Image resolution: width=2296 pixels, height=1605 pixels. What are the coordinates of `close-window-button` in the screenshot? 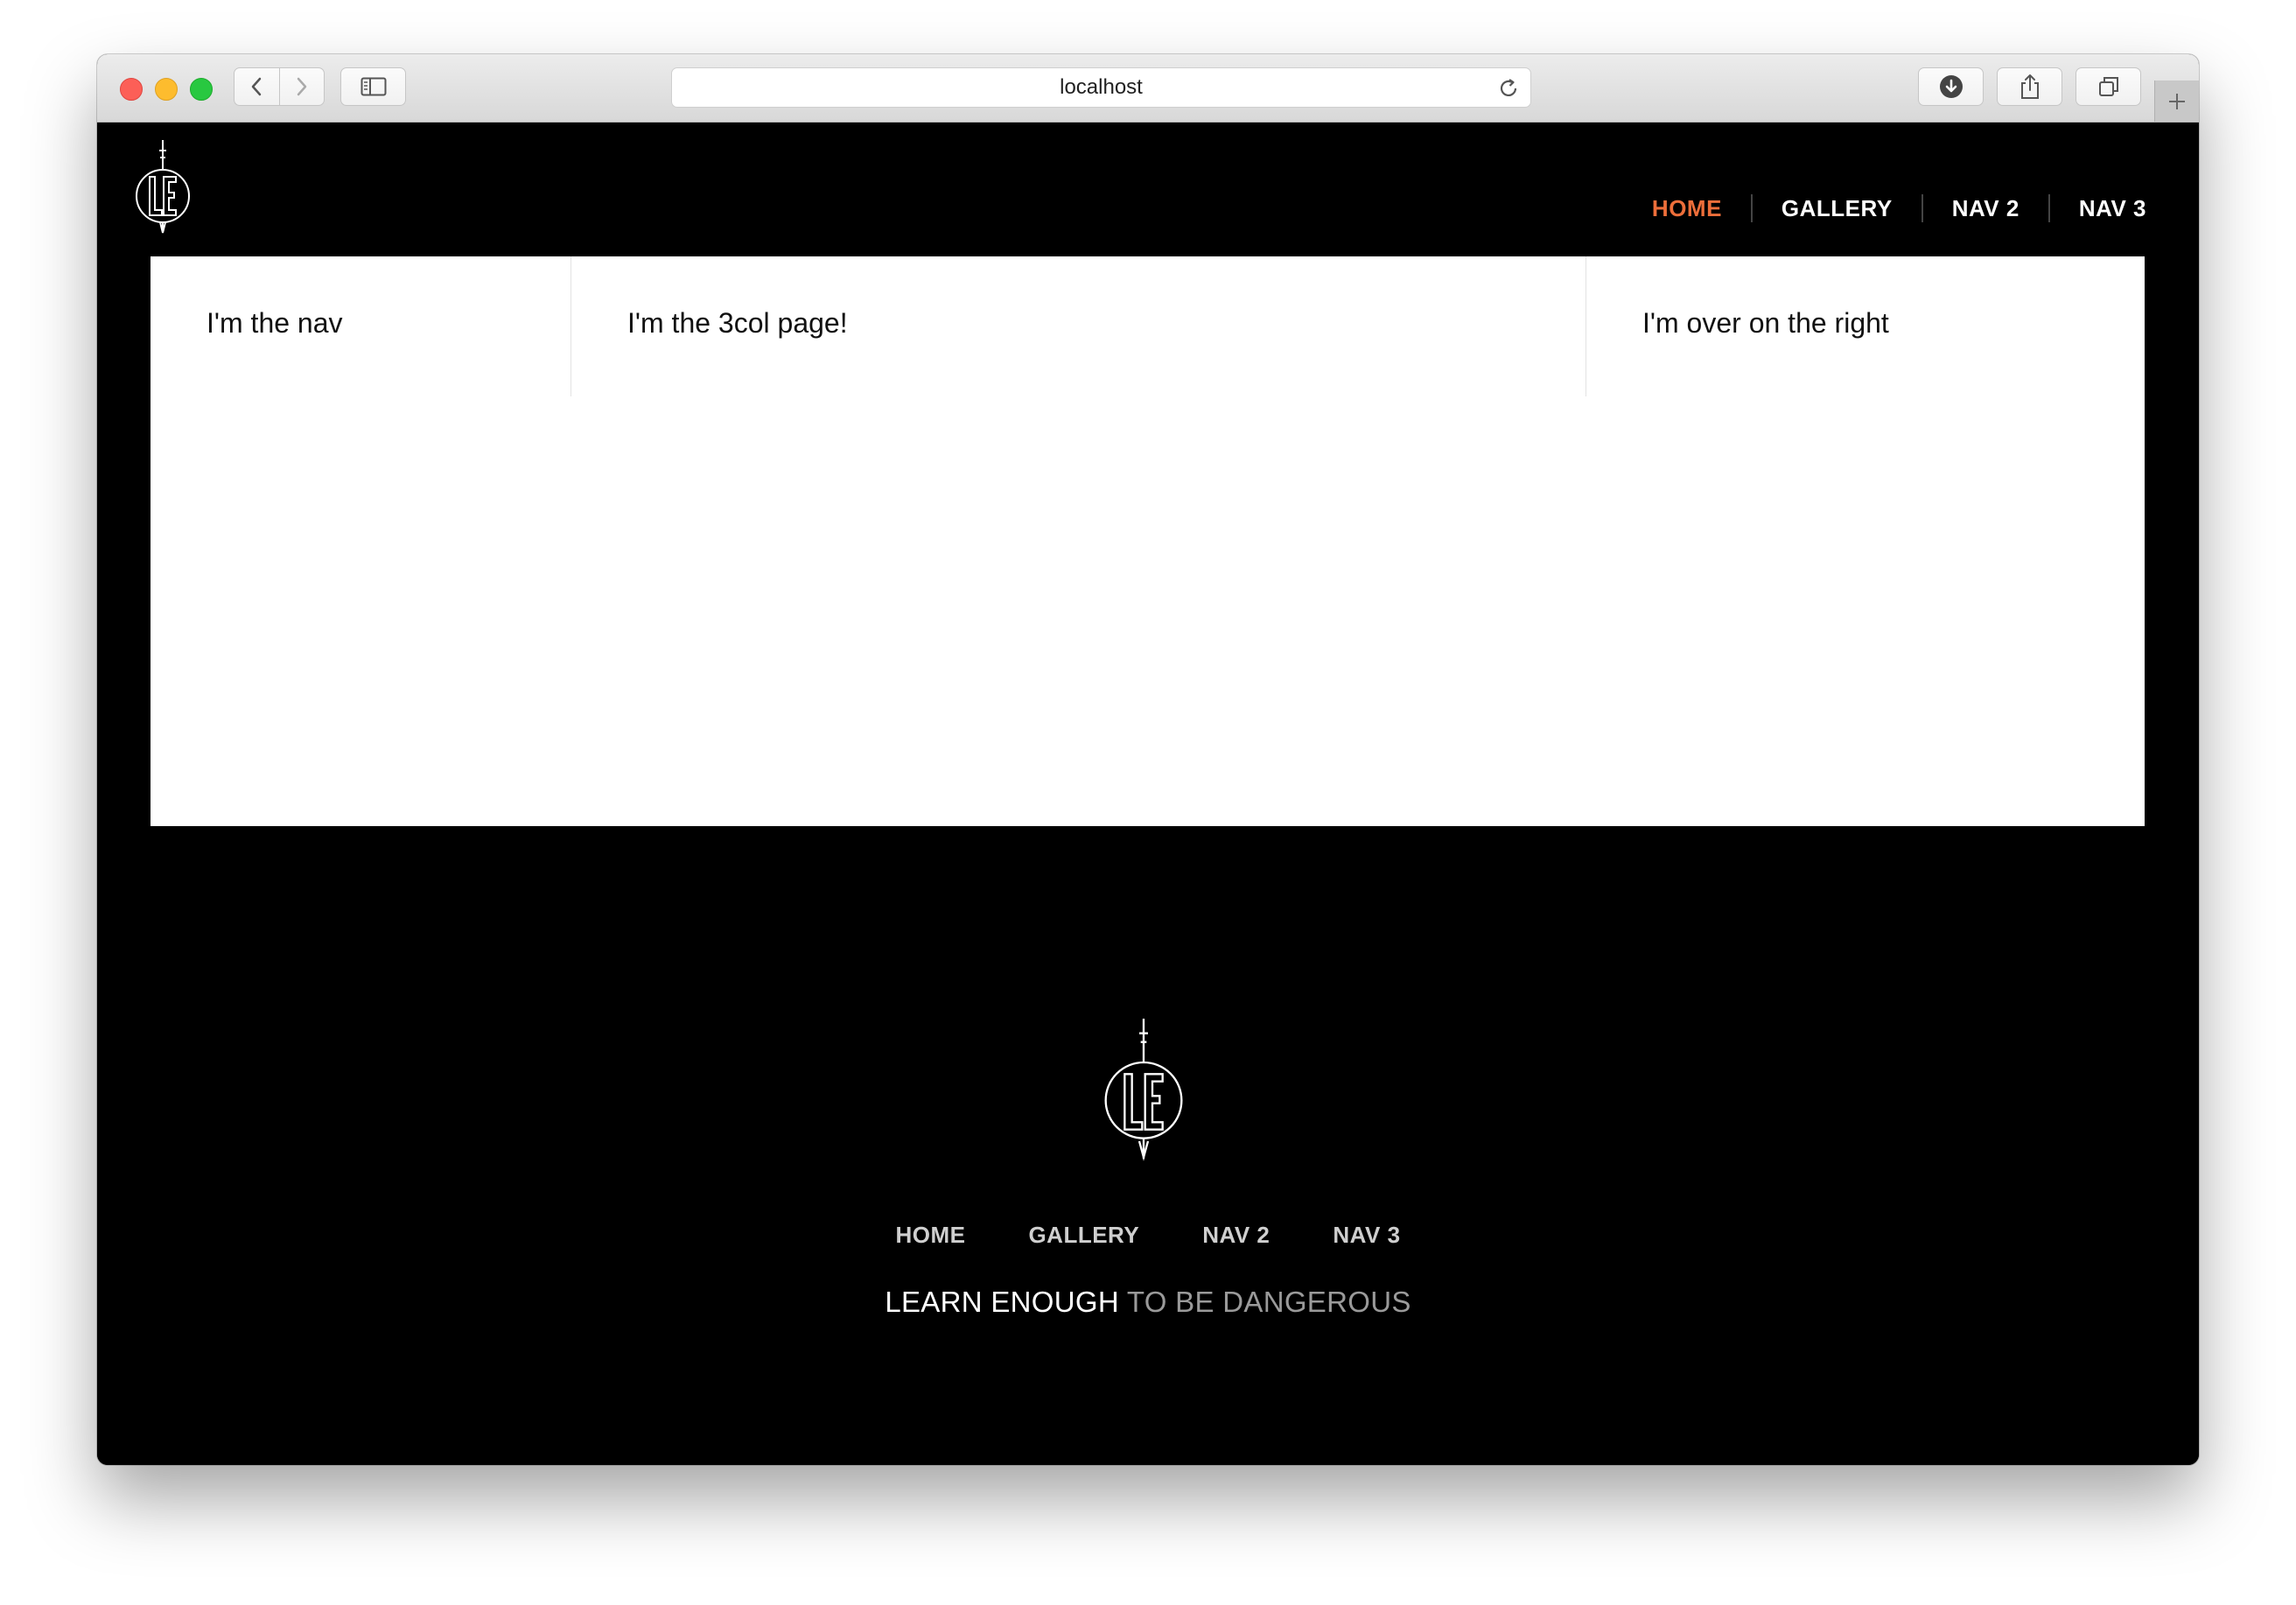 It's located at (131, 90).